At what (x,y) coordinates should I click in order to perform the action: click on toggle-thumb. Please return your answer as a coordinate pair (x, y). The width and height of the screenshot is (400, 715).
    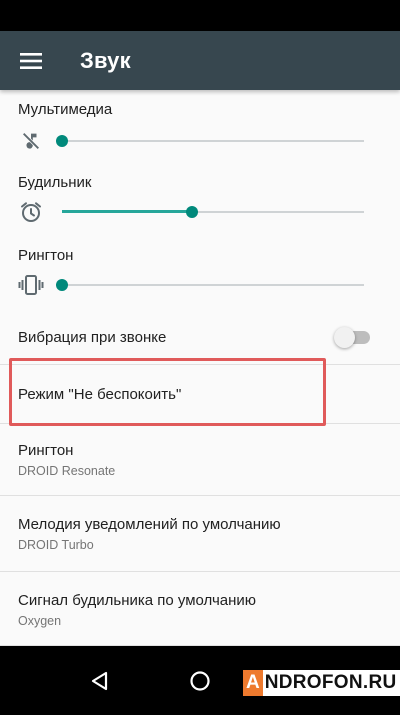
    Looking at the image, I should click on (344, 337).